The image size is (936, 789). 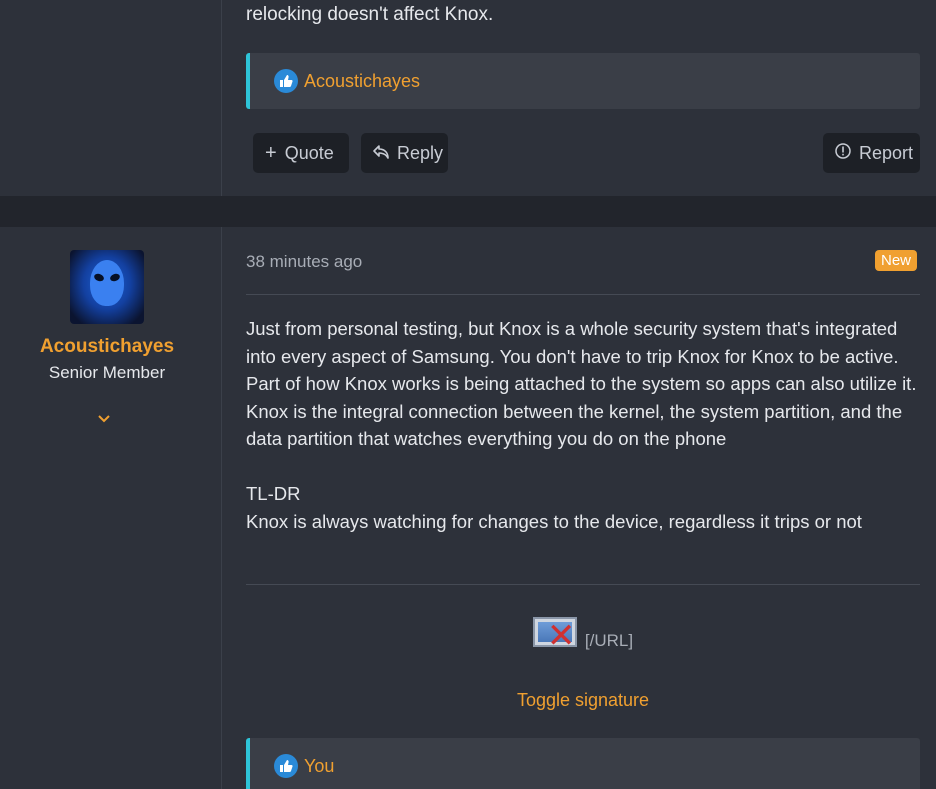 What do you see at coordinates (107, 372) in the screenshot?
I see `user-title: Senior Member` at bounding box center [107, 372].